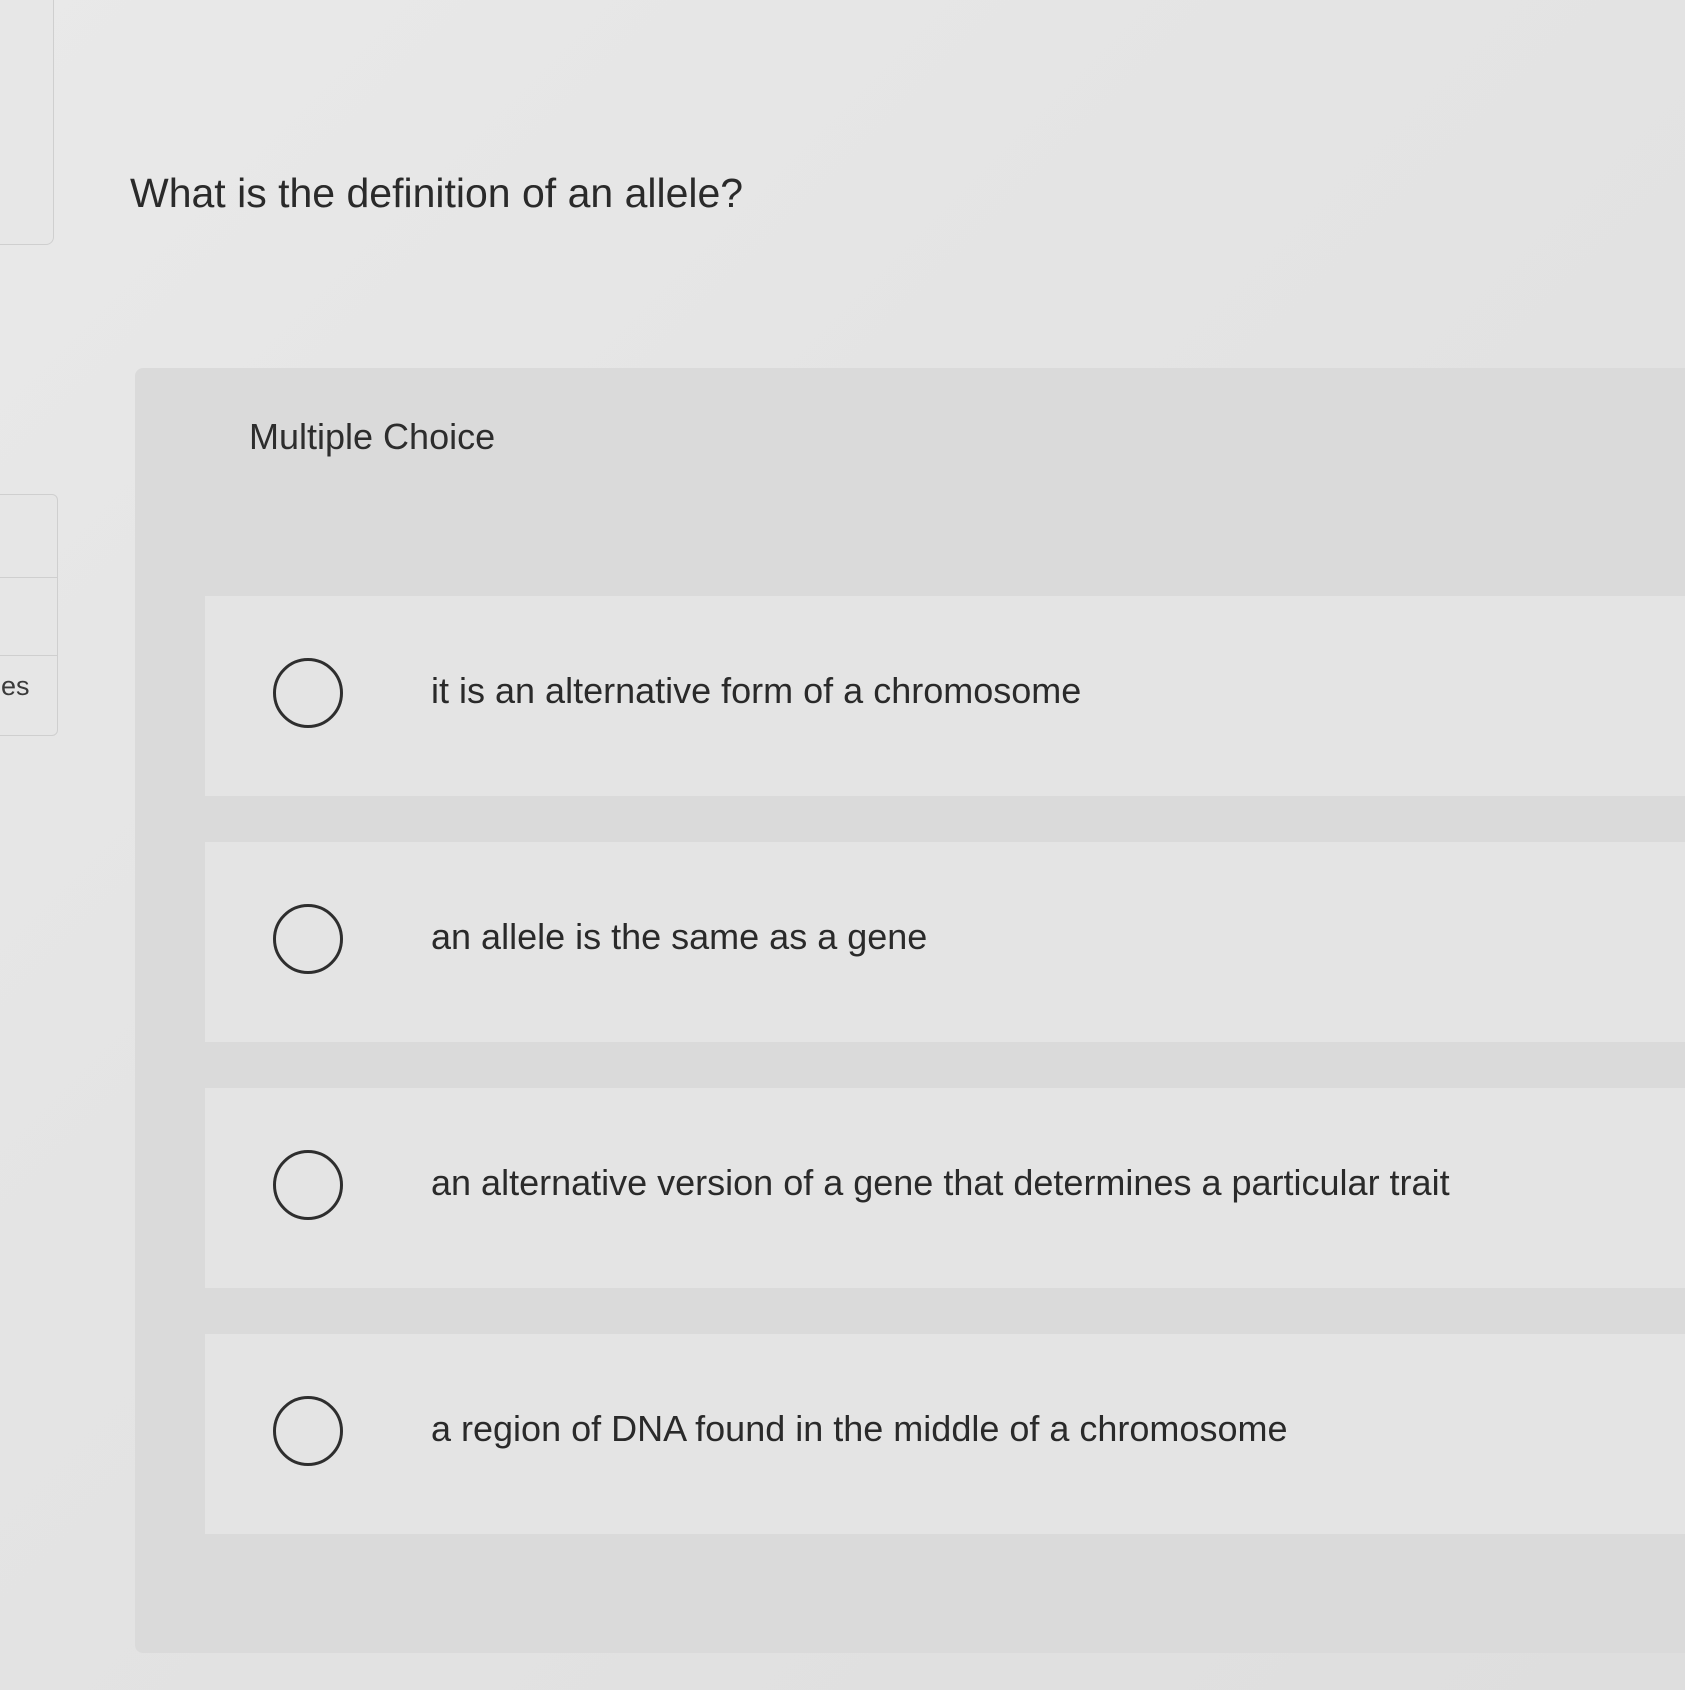 The height and width of the screenshot is (1690, 1685). I want to click on multiple-choice-label: Multiple Choice, so click(372, 436).